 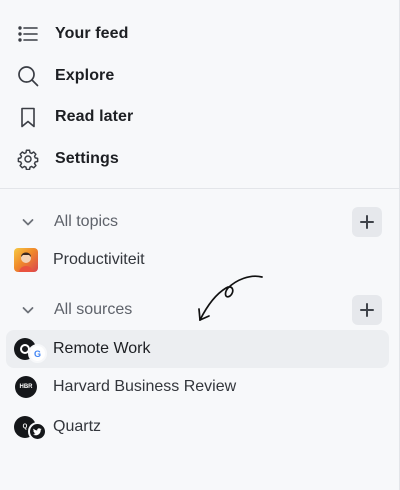 I want to click on add-source-button, so click(x=367, y=310).